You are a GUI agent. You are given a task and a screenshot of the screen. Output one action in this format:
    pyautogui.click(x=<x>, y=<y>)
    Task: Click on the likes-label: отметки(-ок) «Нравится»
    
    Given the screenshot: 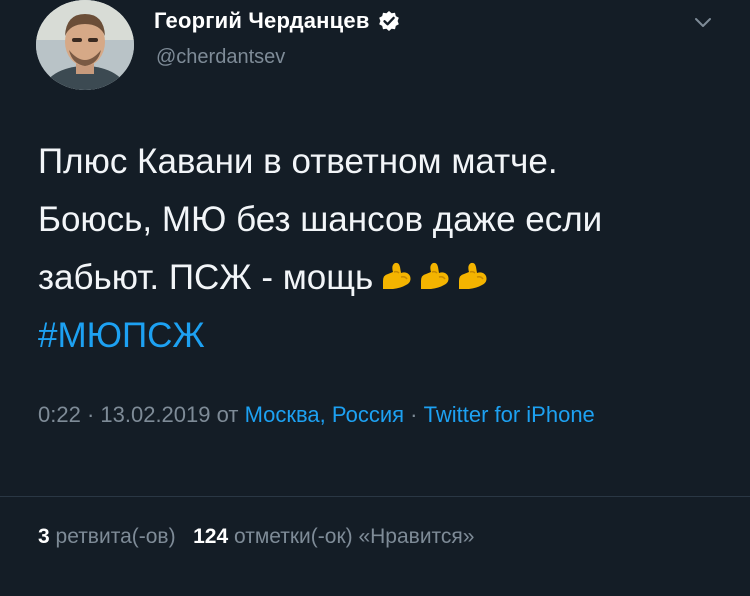 What is the action you would take?
    pyautogui.click(x=354, y=536)
    